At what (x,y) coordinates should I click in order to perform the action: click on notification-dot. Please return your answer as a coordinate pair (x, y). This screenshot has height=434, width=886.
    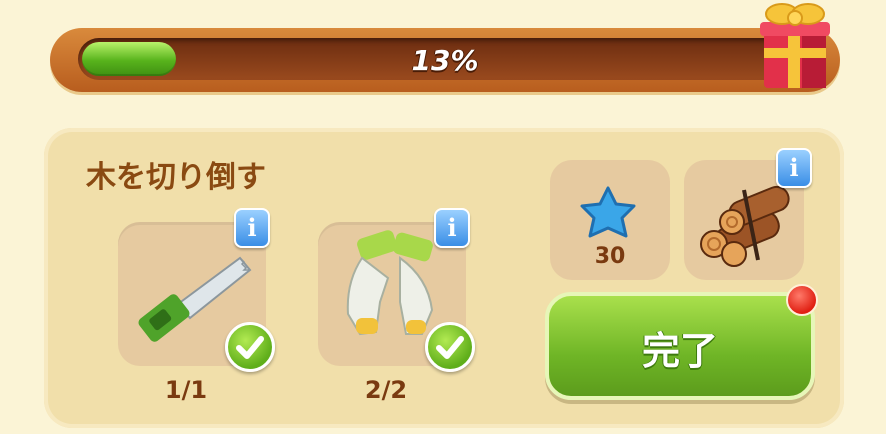
    Looking at the image, I should click on (802, 300).